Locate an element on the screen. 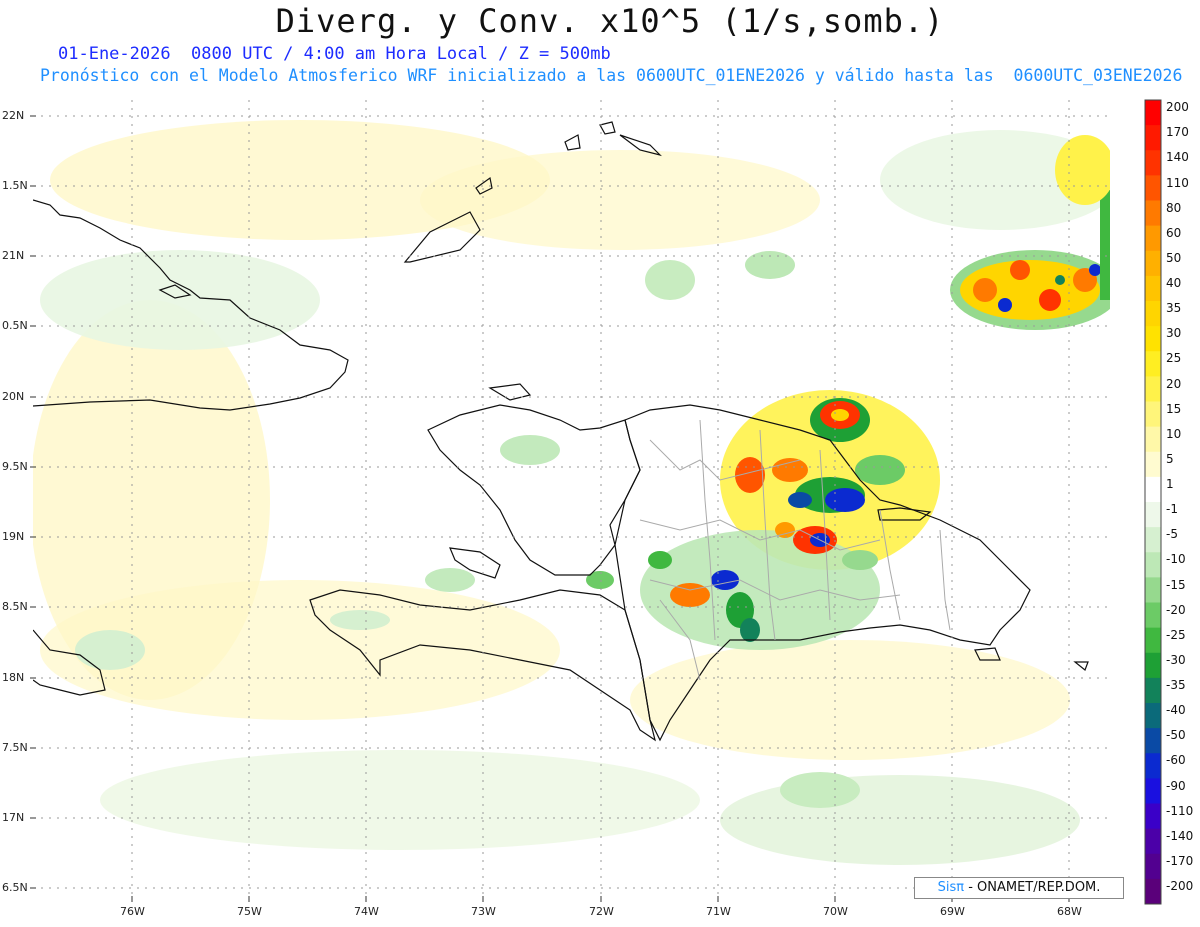 The height and width of the screenshot is (927, 1200). colorbar-label: -200 is located at coordinates (1180, 886).